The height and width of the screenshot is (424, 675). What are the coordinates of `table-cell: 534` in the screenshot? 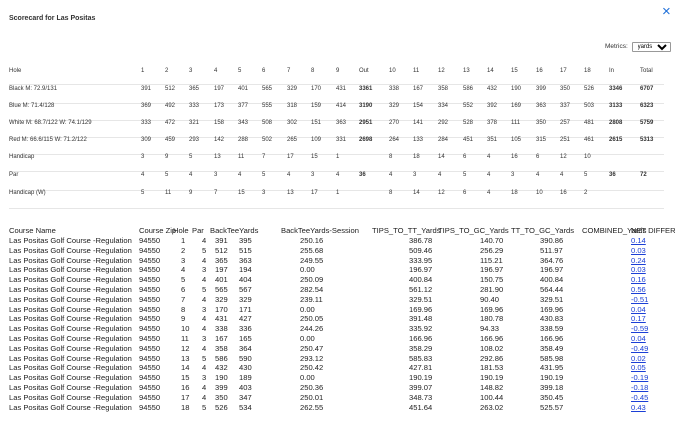 It's located at (245, 407).